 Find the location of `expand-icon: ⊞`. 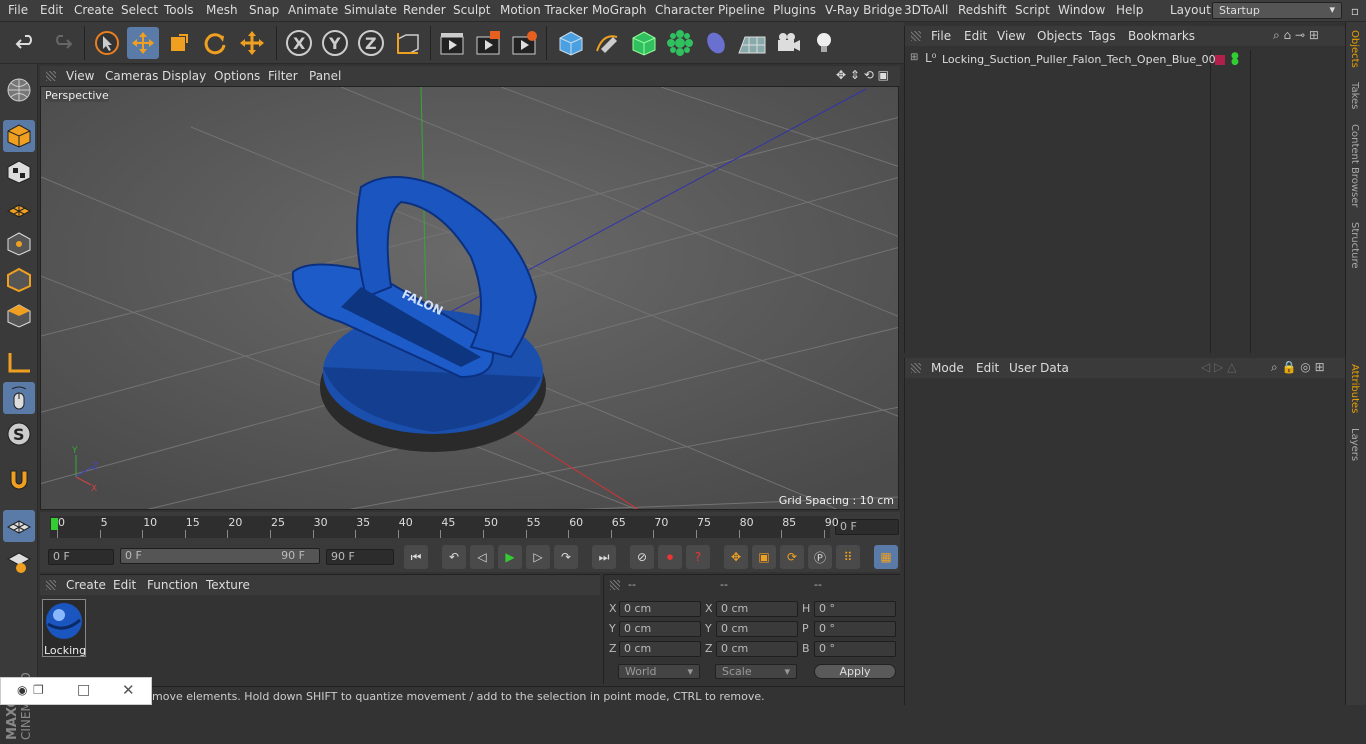

expand-icon: ⊞ is located at coordinates (914, 57).